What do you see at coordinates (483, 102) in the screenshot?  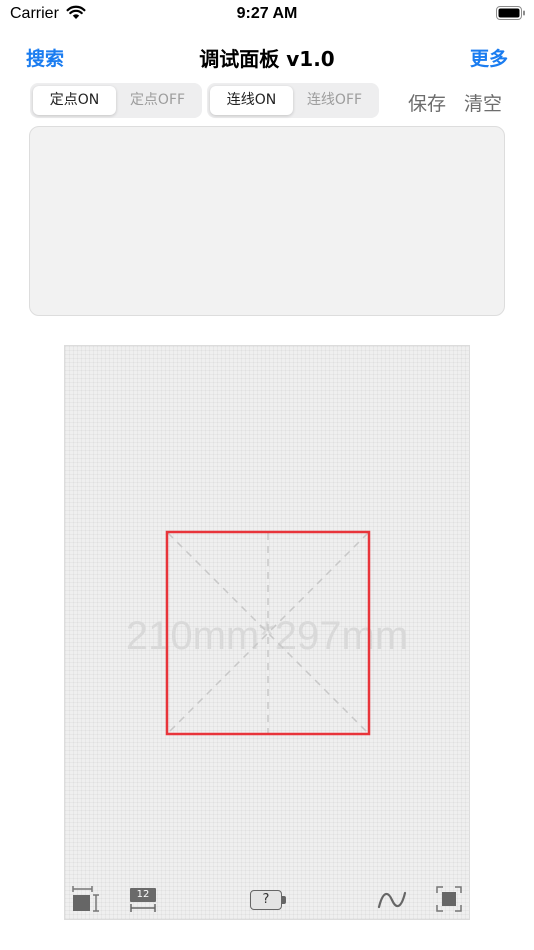 I see `clear-button: 清空` at bounding box center [483, 102].